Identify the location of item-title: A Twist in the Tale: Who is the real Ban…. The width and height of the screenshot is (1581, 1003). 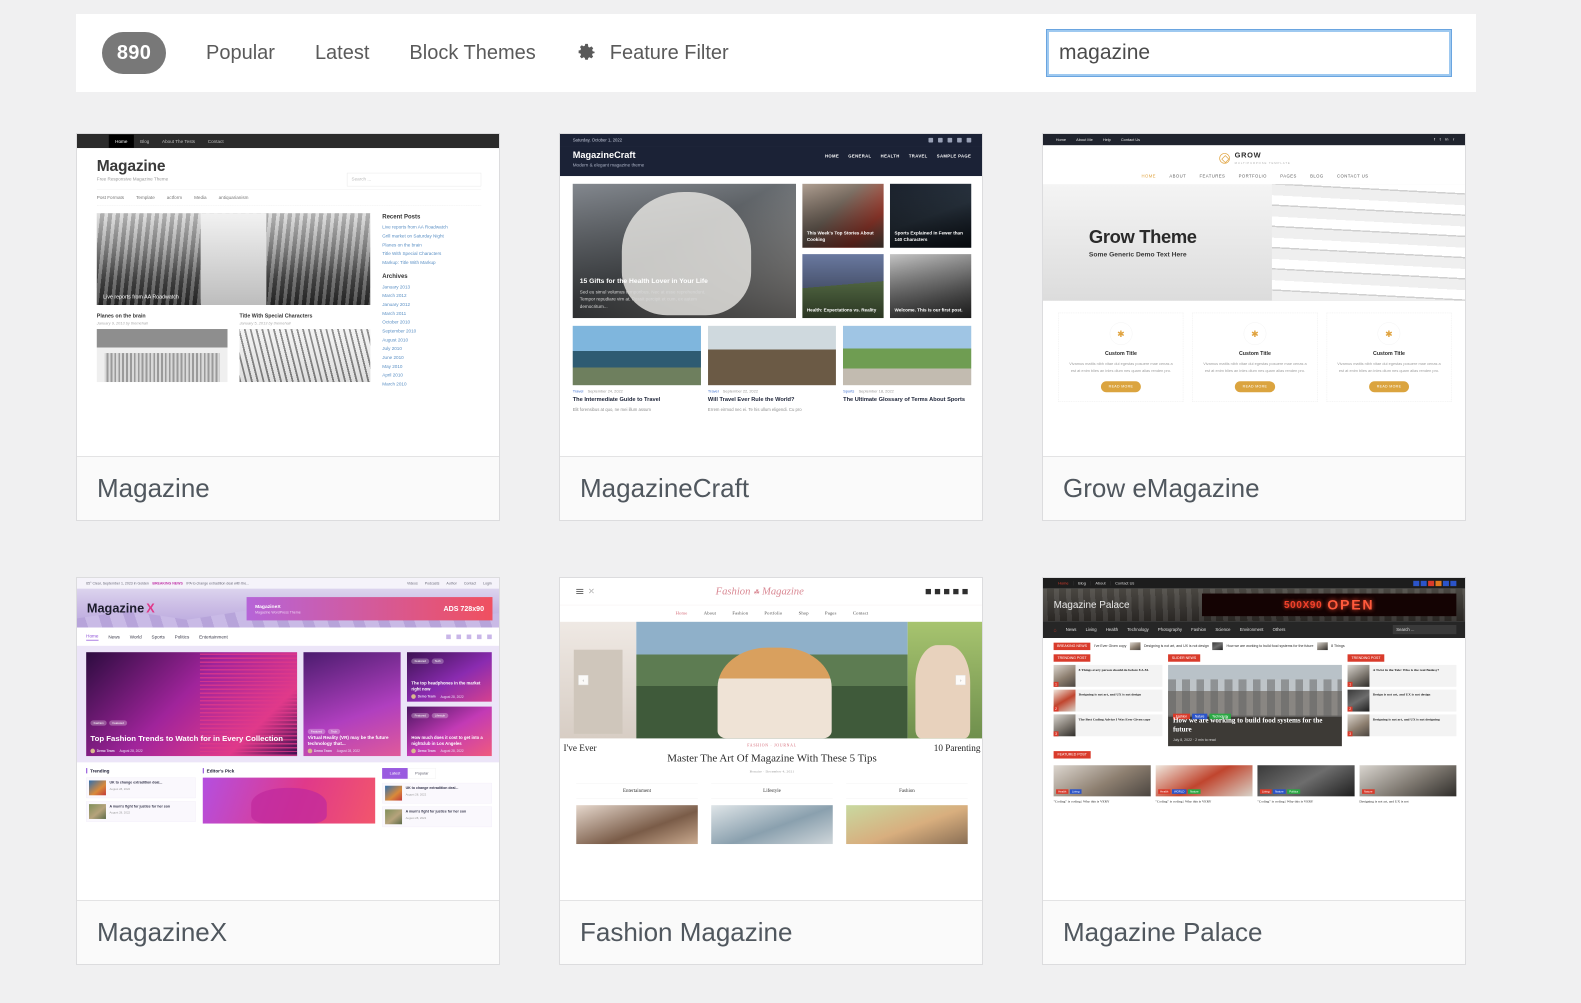
(1406, 670).